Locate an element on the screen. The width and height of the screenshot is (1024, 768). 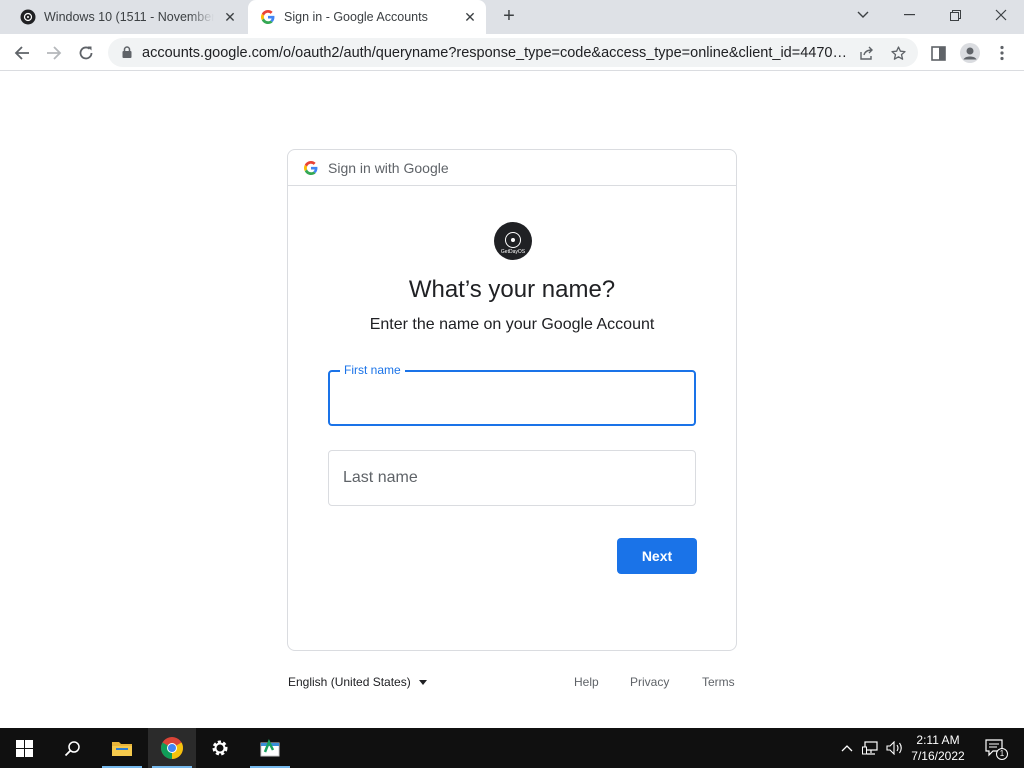
back-button is located at coordinates (22, 53).